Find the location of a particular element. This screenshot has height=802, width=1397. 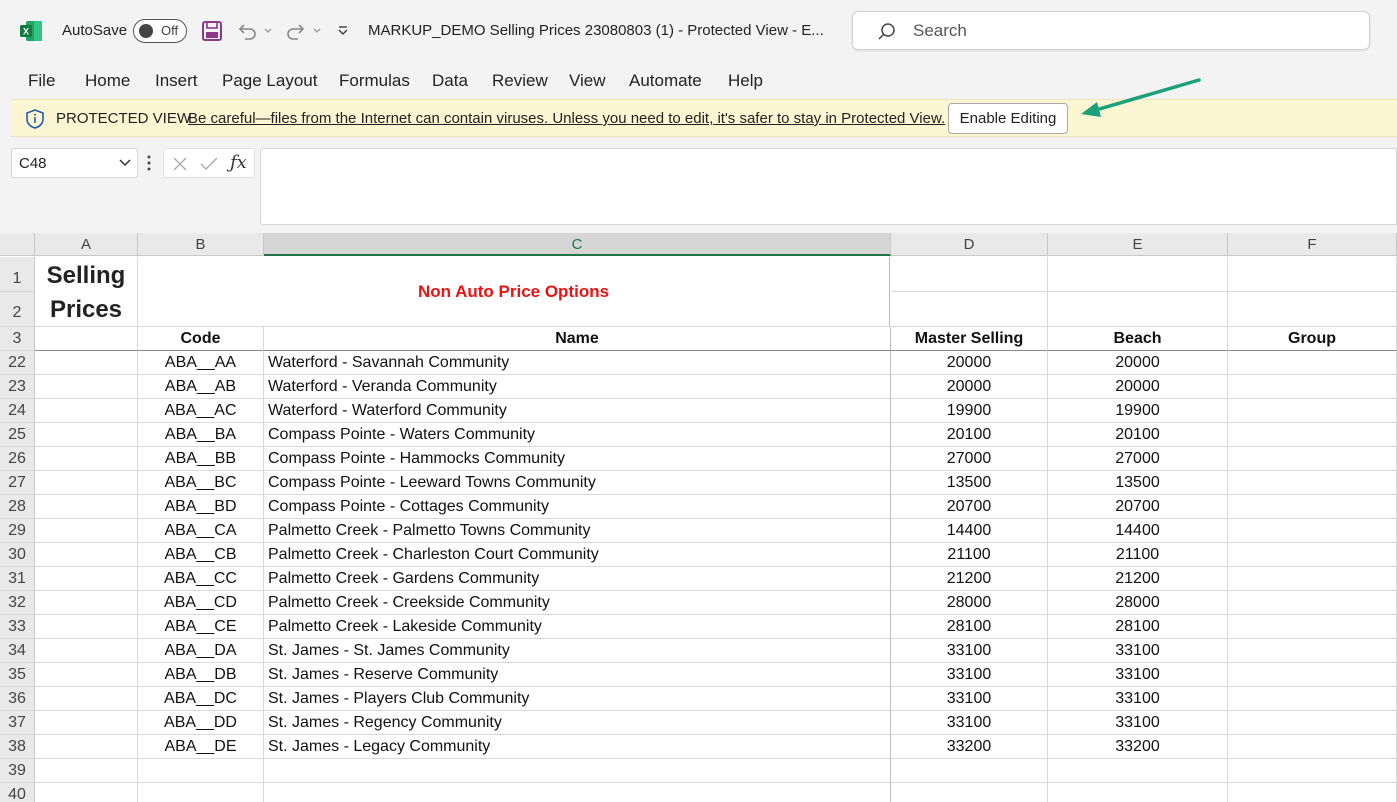

function-icon: ƒx is located at coordinates (238, 162).